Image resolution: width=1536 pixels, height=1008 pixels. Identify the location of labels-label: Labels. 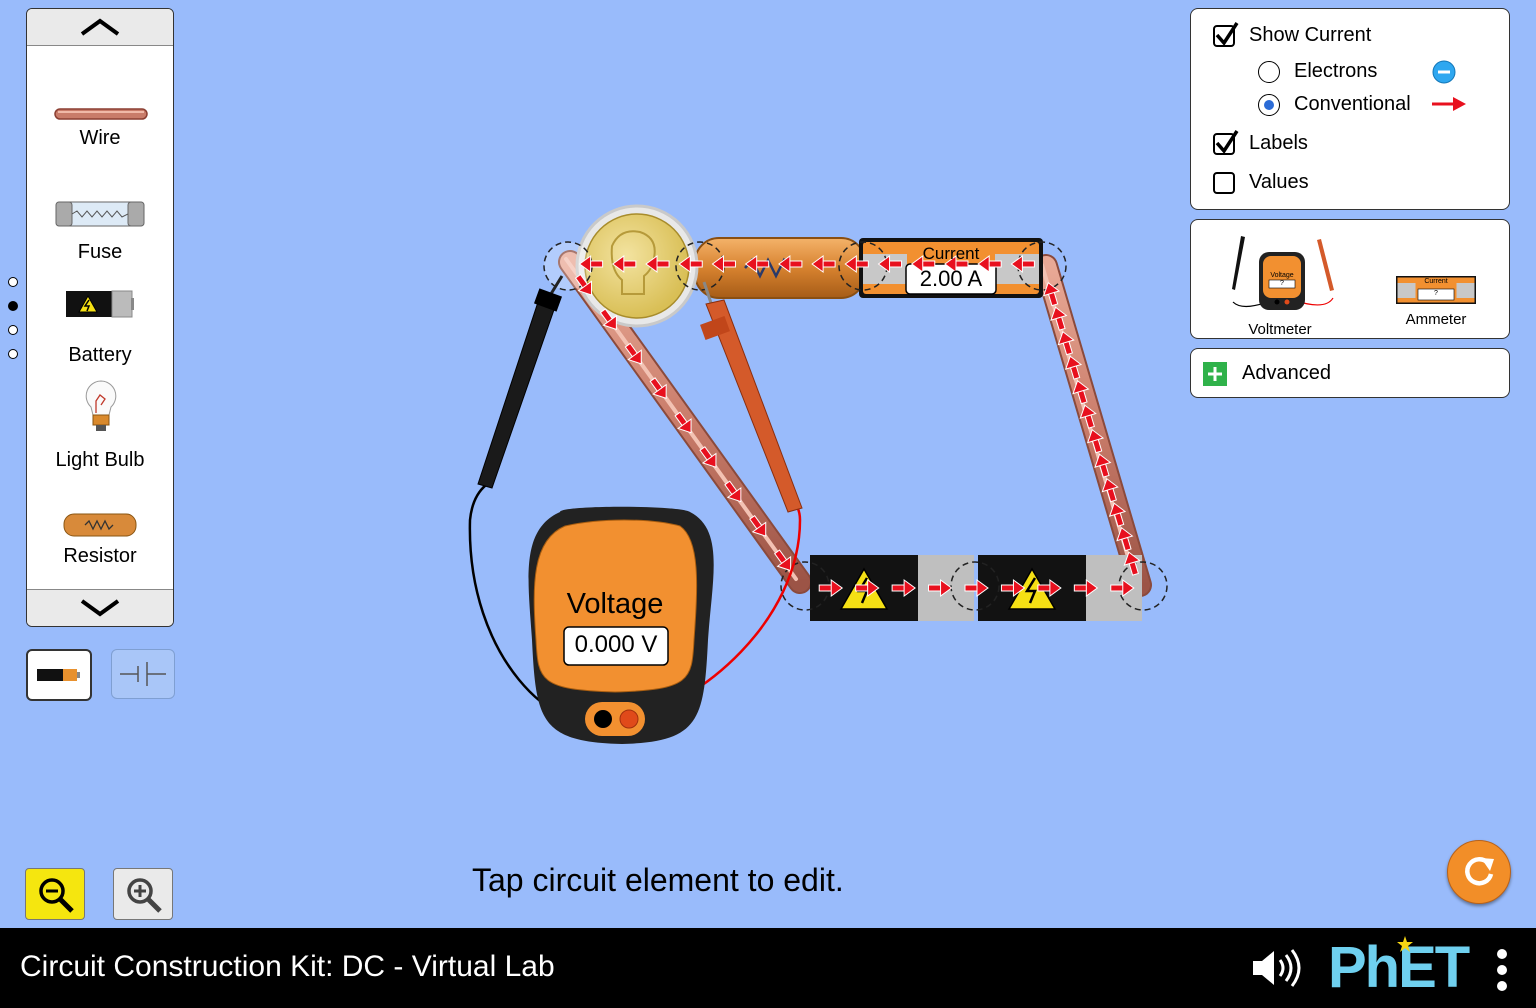
(1278, 143).